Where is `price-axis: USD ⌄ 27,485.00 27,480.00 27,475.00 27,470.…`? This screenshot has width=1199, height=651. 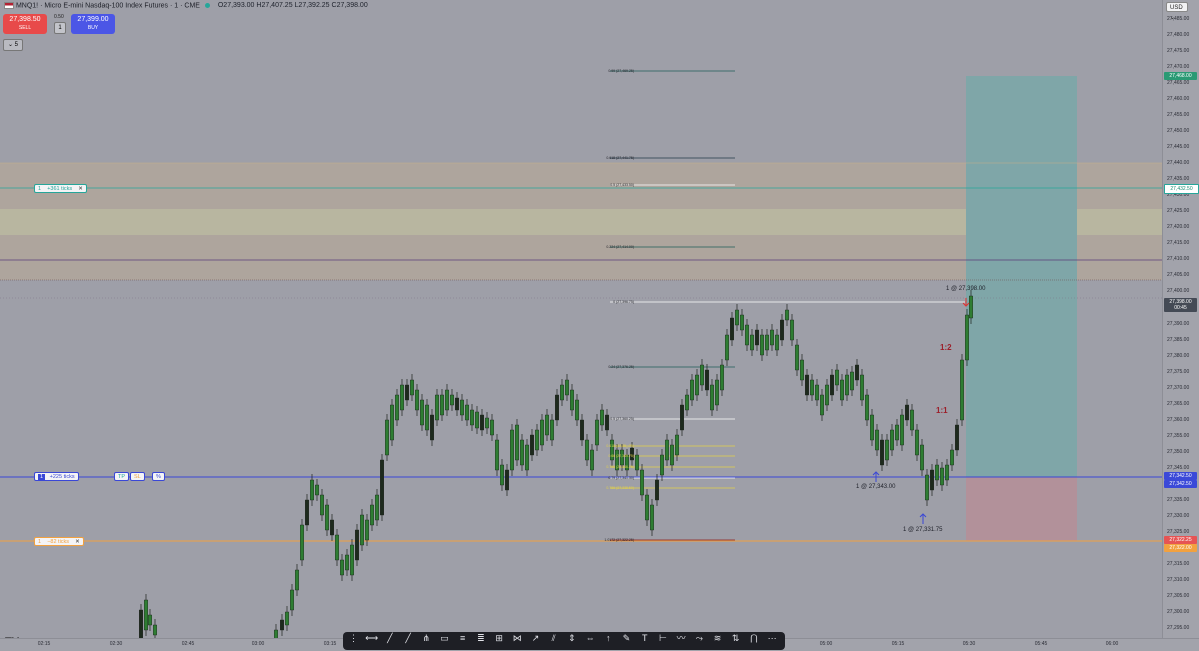
price-axis: USD ⌄ 27,485.00 27,480.00 27,475.00 27,470.… is located at coordinates (1180, 319).